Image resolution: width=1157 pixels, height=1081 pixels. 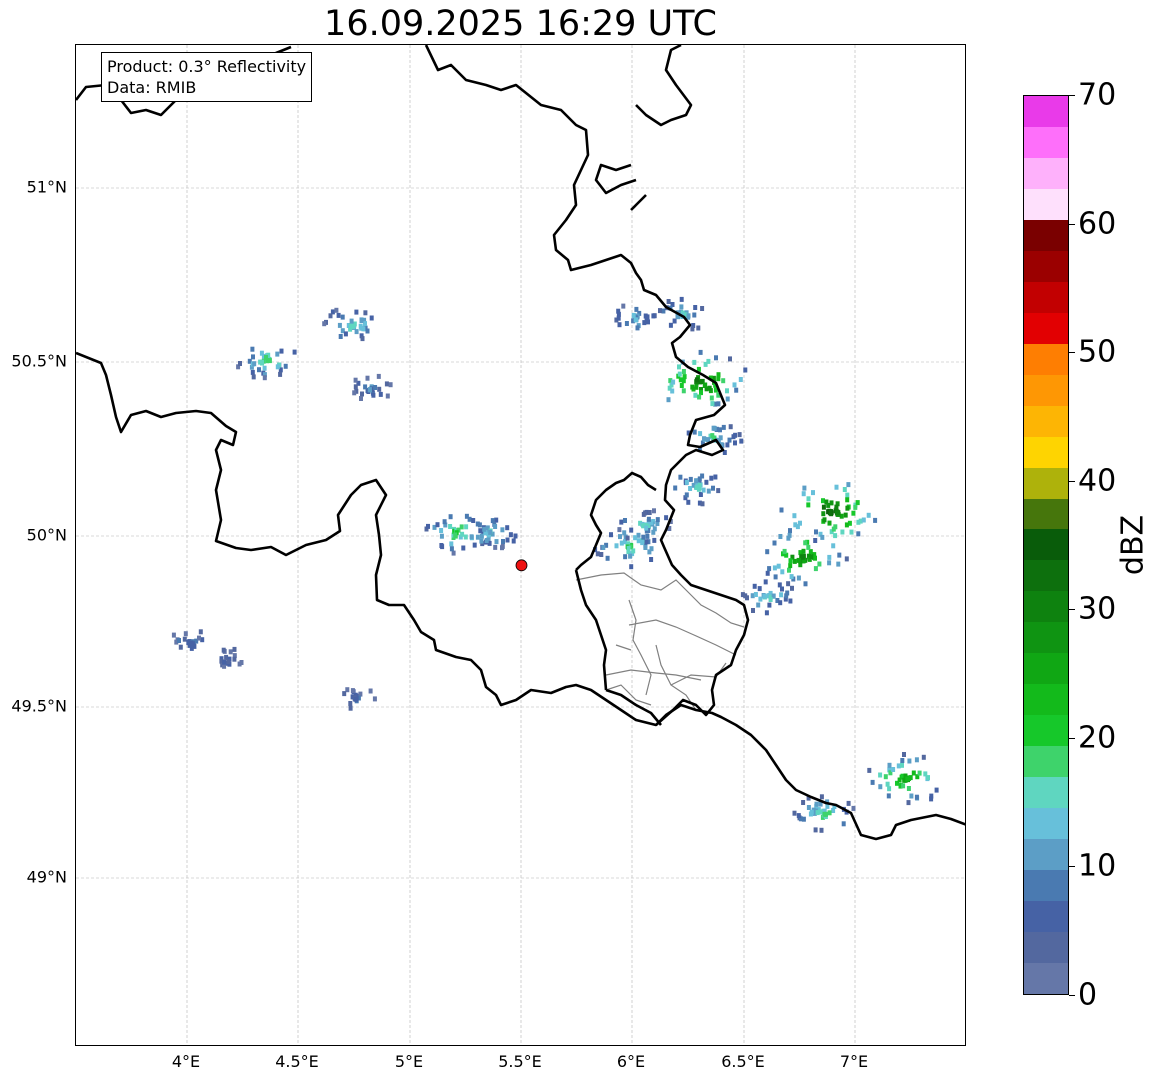 I want to click on radar-site-marker, so click(x=521, y=565).